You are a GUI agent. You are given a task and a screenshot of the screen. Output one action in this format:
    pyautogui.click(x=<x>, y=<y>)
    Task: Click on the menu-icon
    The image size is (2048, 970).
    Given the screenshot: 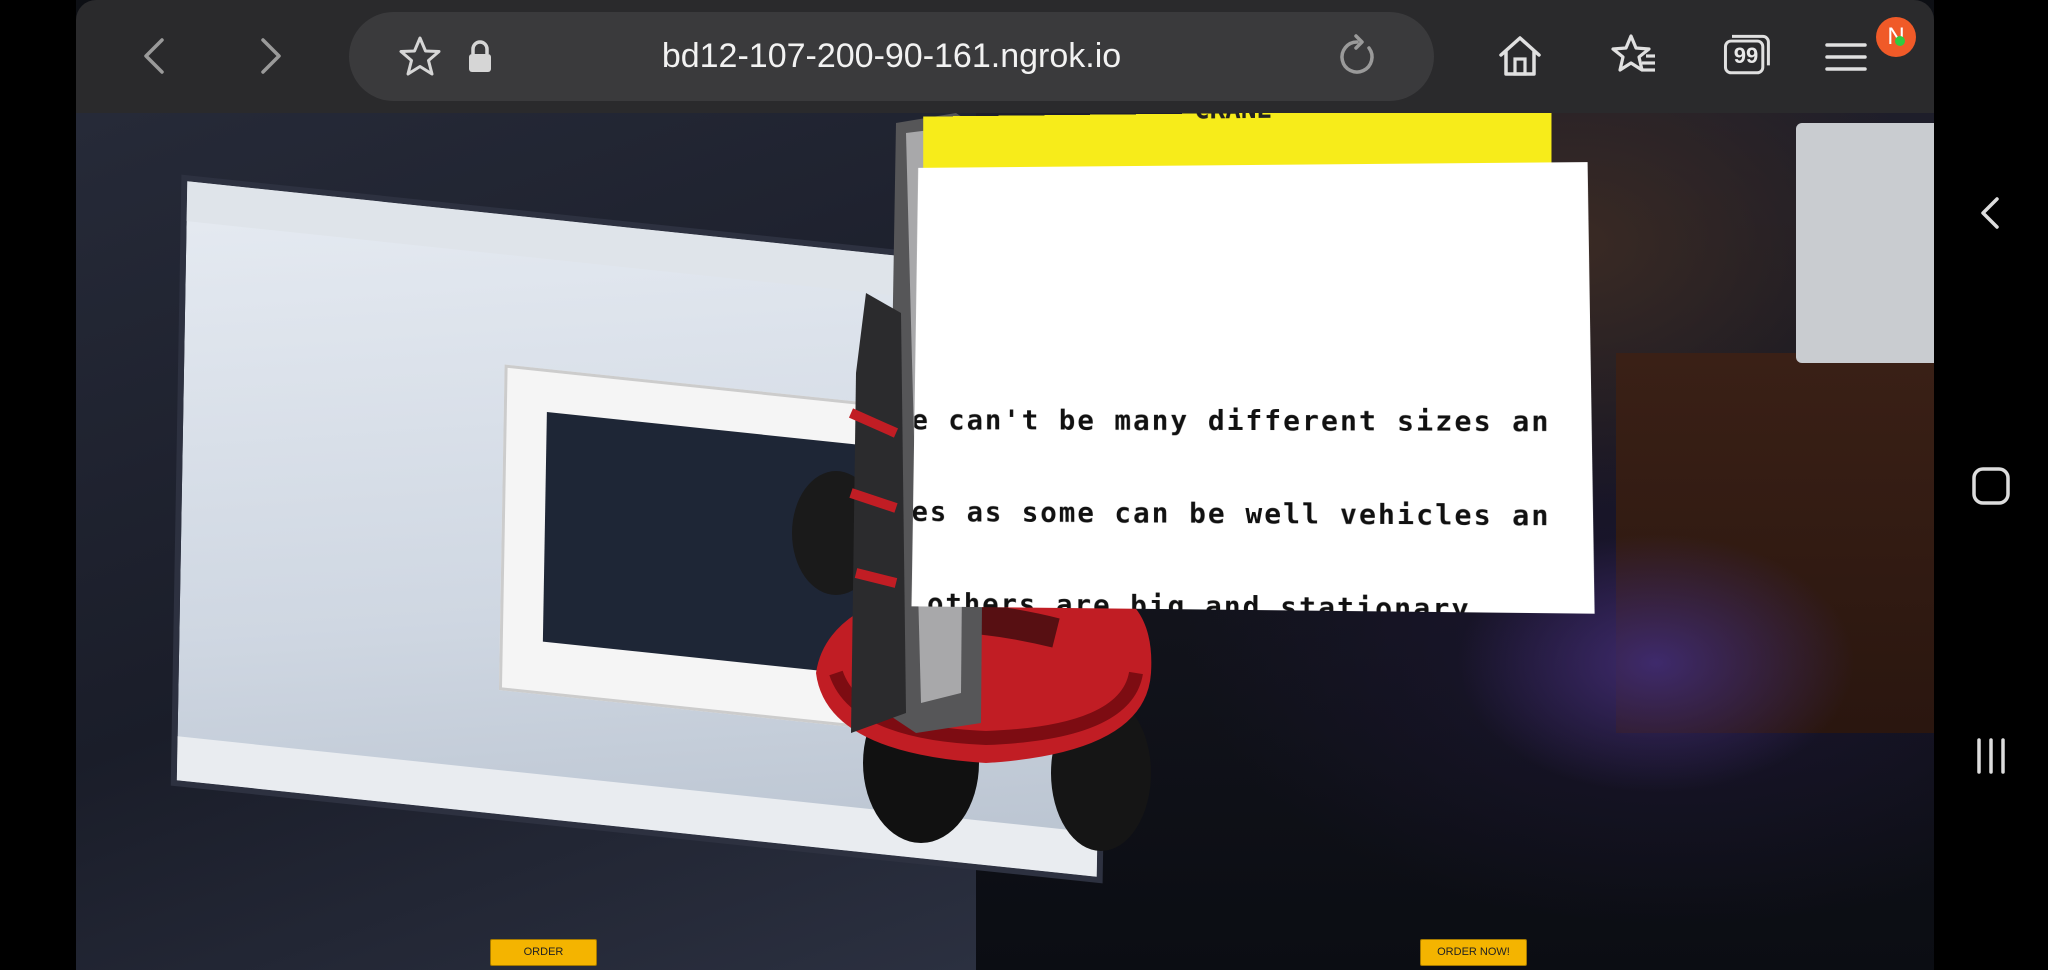 What is the action you would take?
    pyautogui.click(x=1846, y=57)
    